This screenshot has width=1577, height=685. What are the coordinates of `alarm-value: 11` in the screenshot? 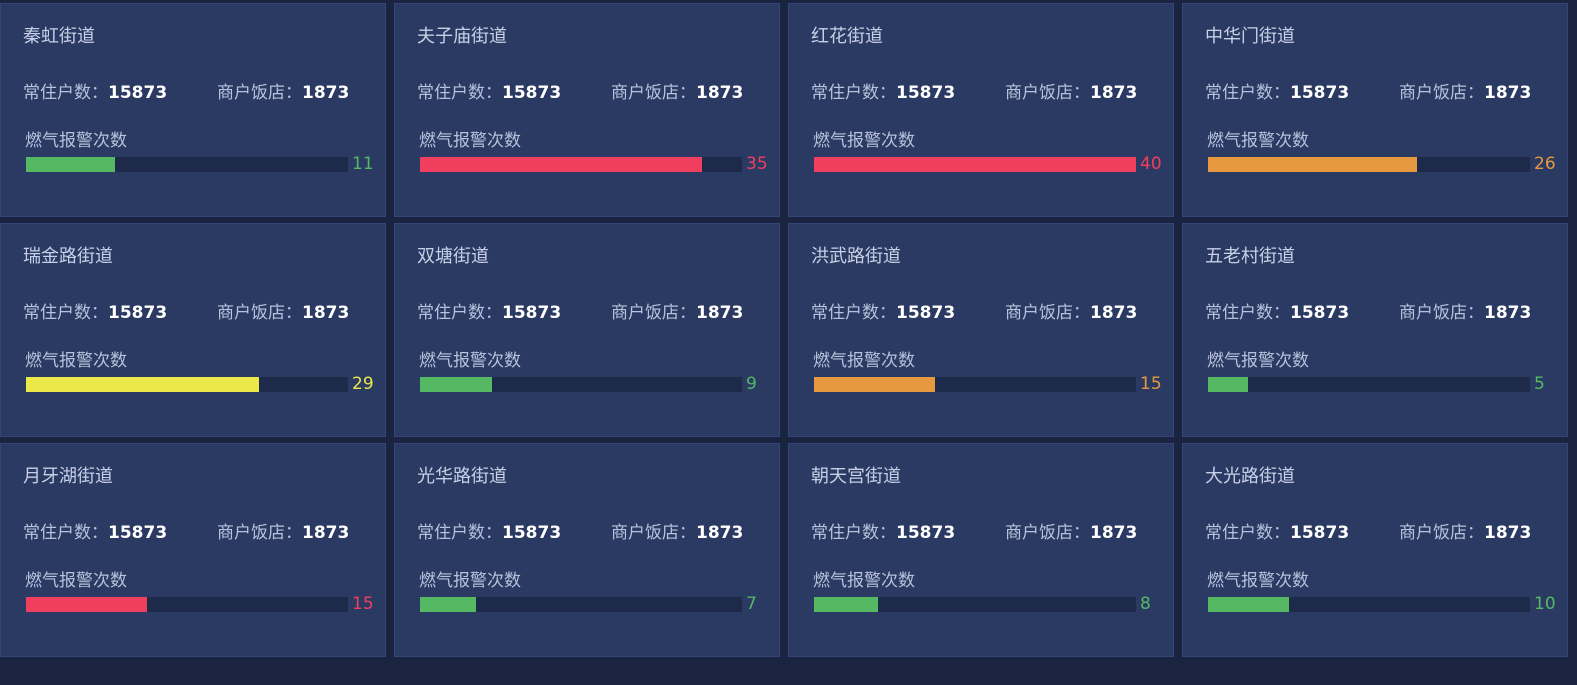 It's located at (363, 164).